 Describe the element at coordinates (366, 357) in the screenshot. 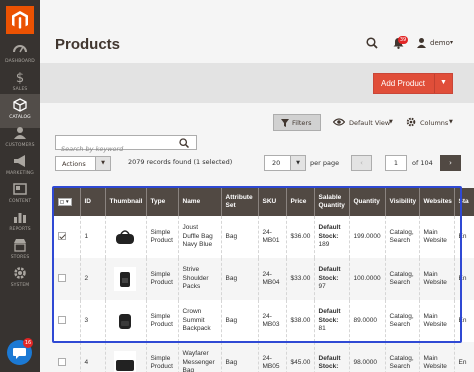

I see `product-quantity: 98.0000` at that location.